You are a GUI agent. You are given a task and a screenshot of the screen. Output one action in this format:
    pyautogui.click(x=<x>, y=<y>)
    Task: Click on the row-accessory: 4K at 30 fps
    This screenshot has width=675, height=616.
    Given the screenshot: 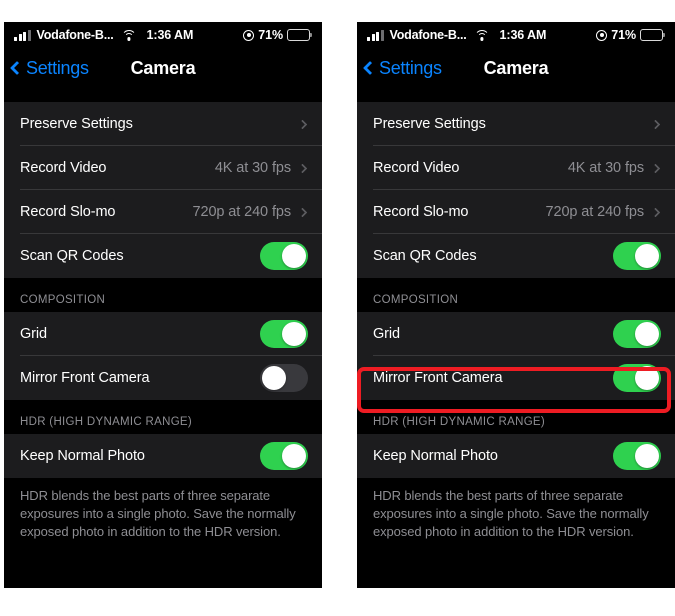 What is the action you would take?
    pyautogui.click(x=614, y=168)
    